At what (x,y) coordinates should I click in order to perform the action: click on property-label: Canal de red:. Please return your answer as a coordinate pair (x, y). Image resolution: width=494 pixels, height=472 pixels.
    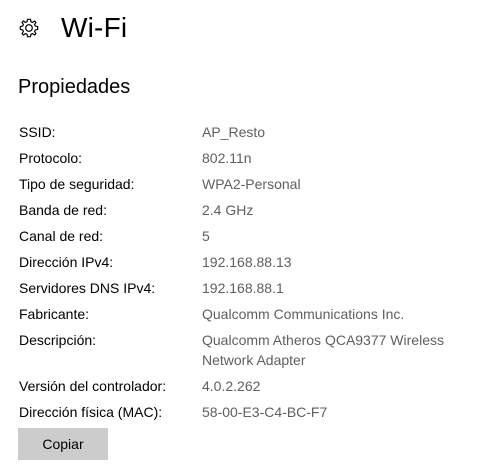
    Looking at the image, I should click on (61, 236).